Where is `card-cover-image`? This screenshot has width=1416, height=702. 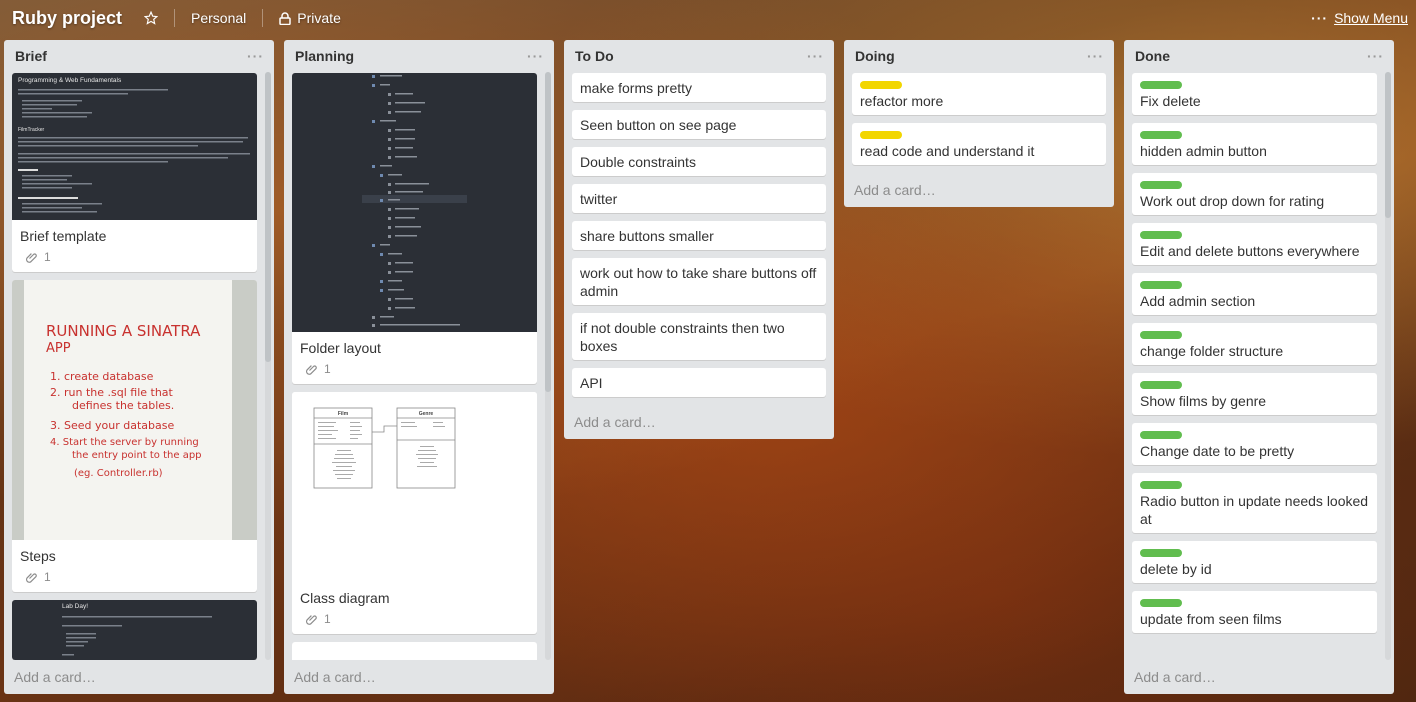
card-cover-image is located at coordinates (414, 202).